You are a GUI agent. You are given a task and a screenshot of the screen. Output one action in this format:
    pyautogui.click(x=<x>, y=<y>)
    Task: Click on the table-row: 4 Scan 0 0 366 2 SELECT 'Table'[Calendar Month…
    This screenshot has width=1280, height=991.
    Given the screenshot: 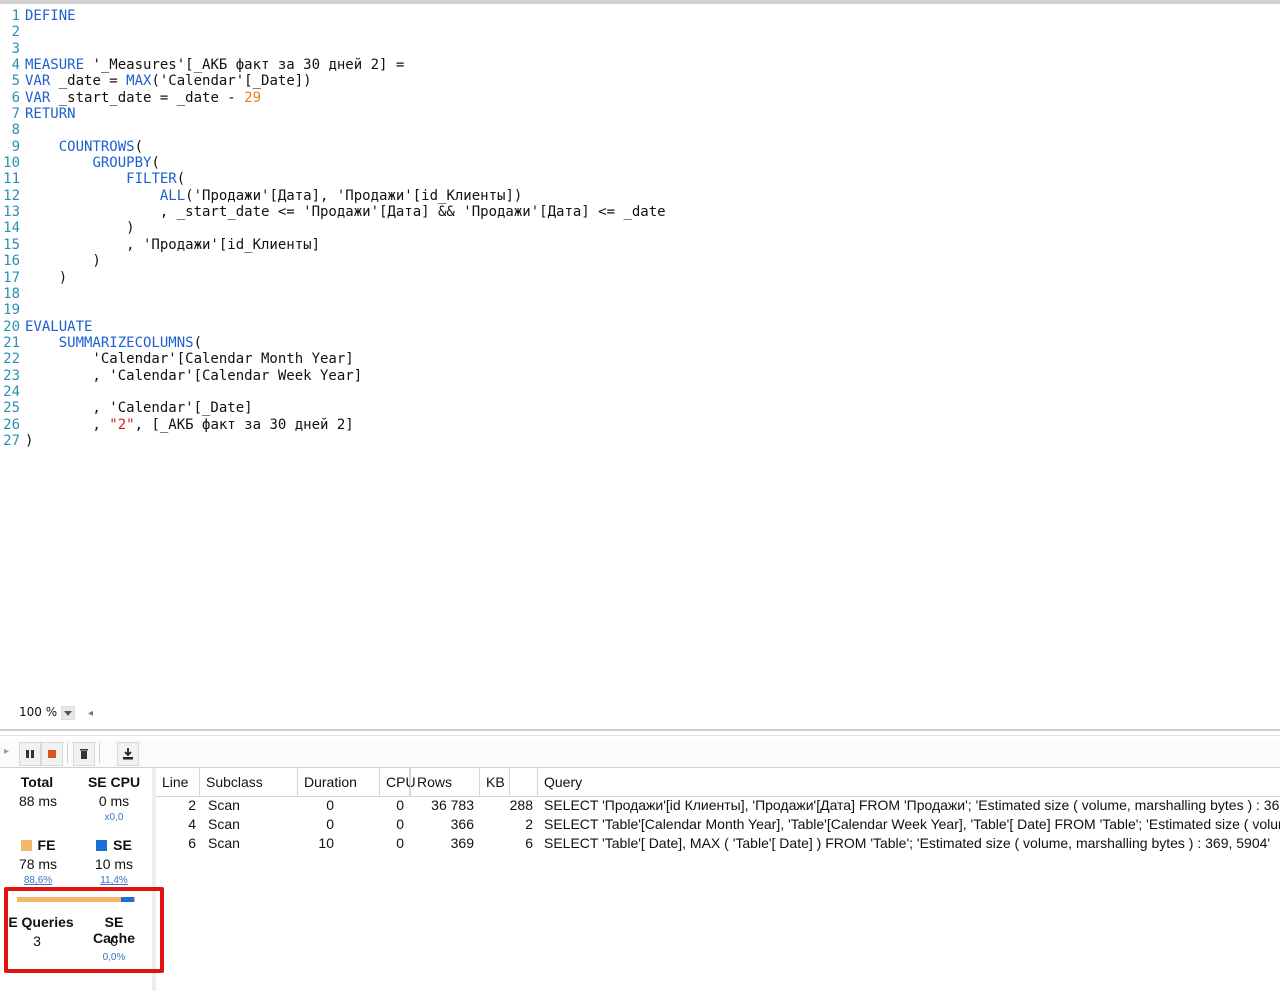 What is the action you would take?
    pyautogui.click(x=718, y=824)
    